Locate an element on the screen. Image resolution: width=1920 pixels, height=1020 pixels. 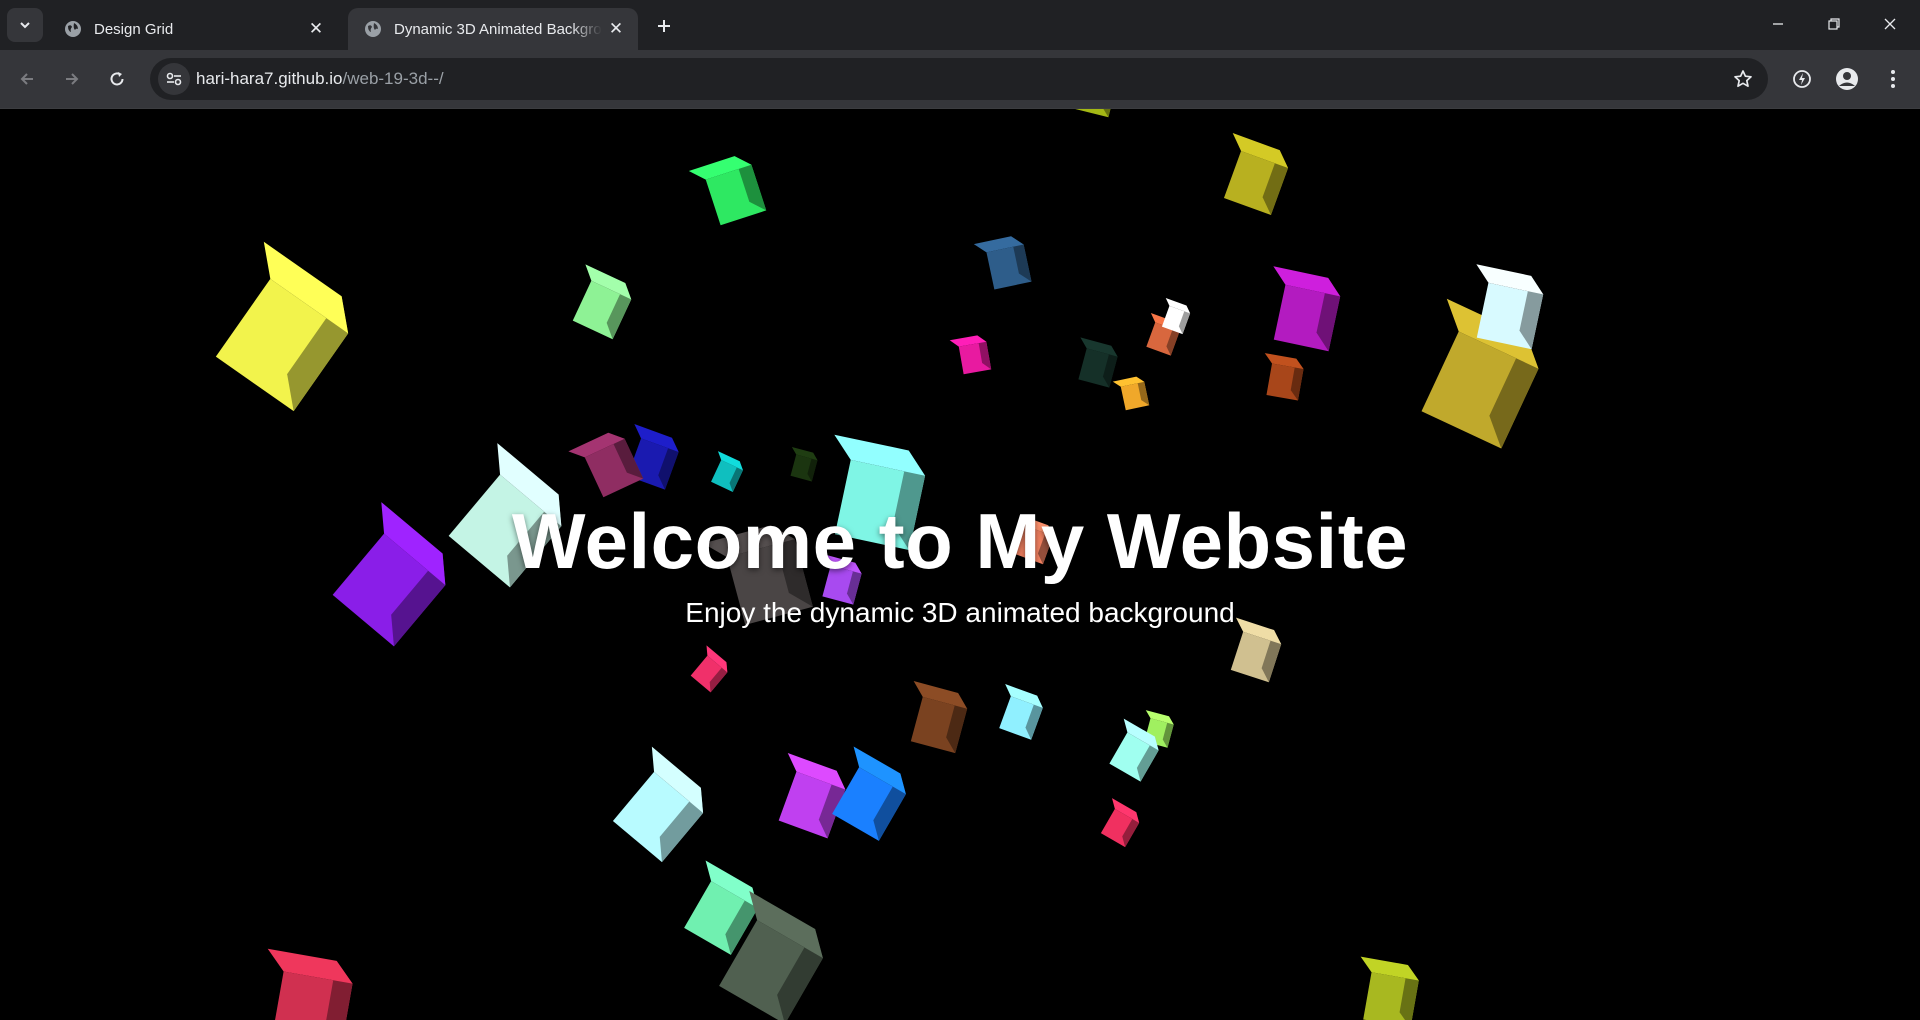
forward-button is located at coordinates (72, 79).